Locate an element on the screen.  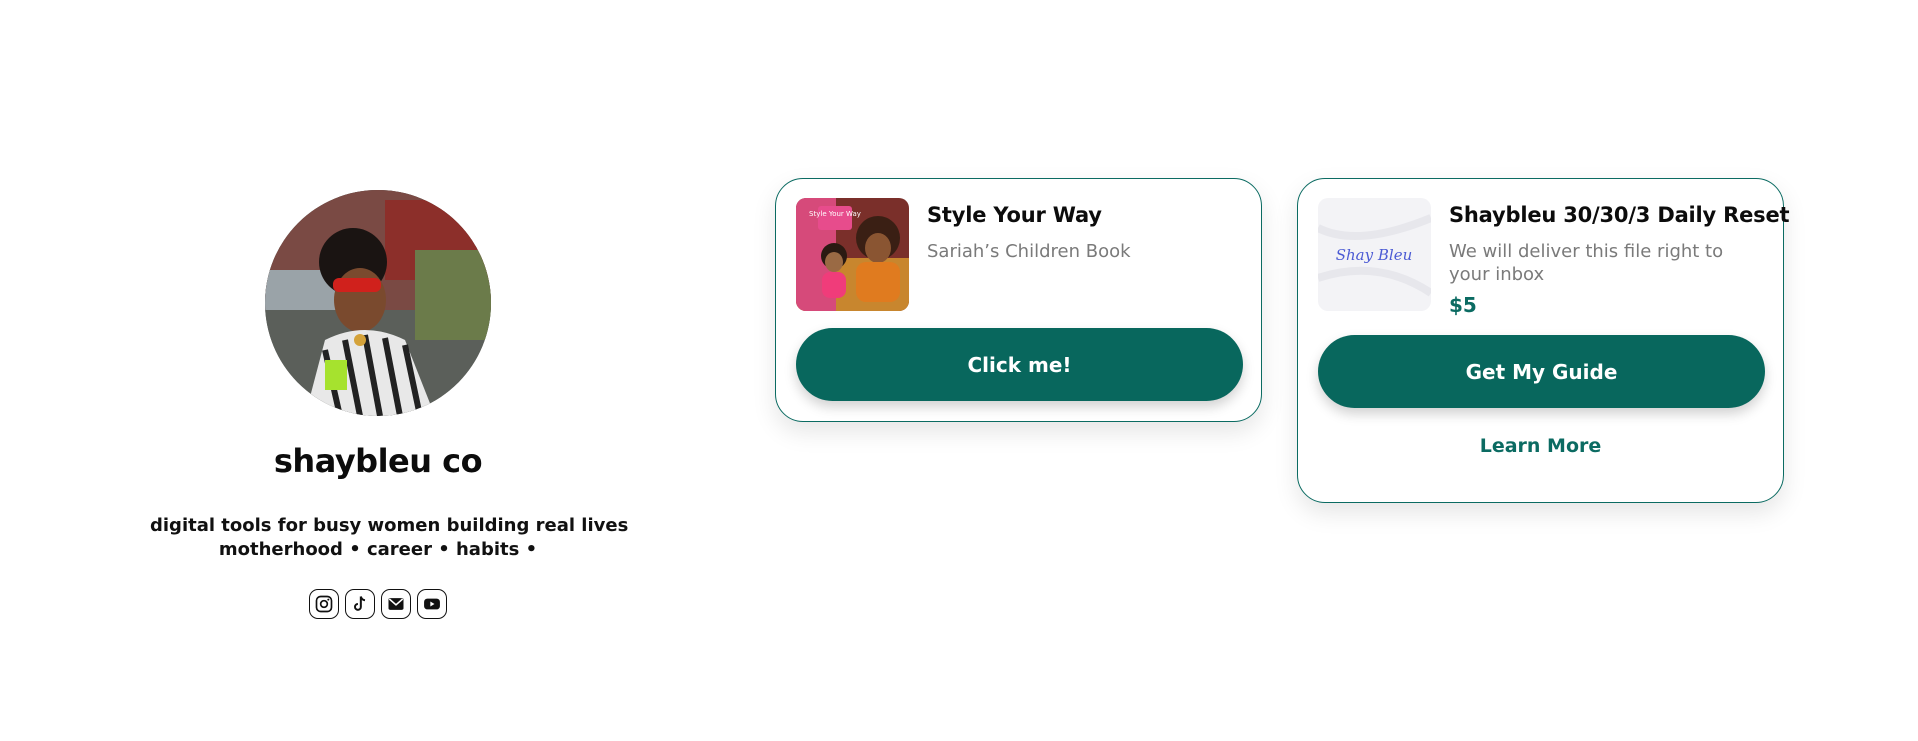
instagram-link is located at coordinates (324, 604).